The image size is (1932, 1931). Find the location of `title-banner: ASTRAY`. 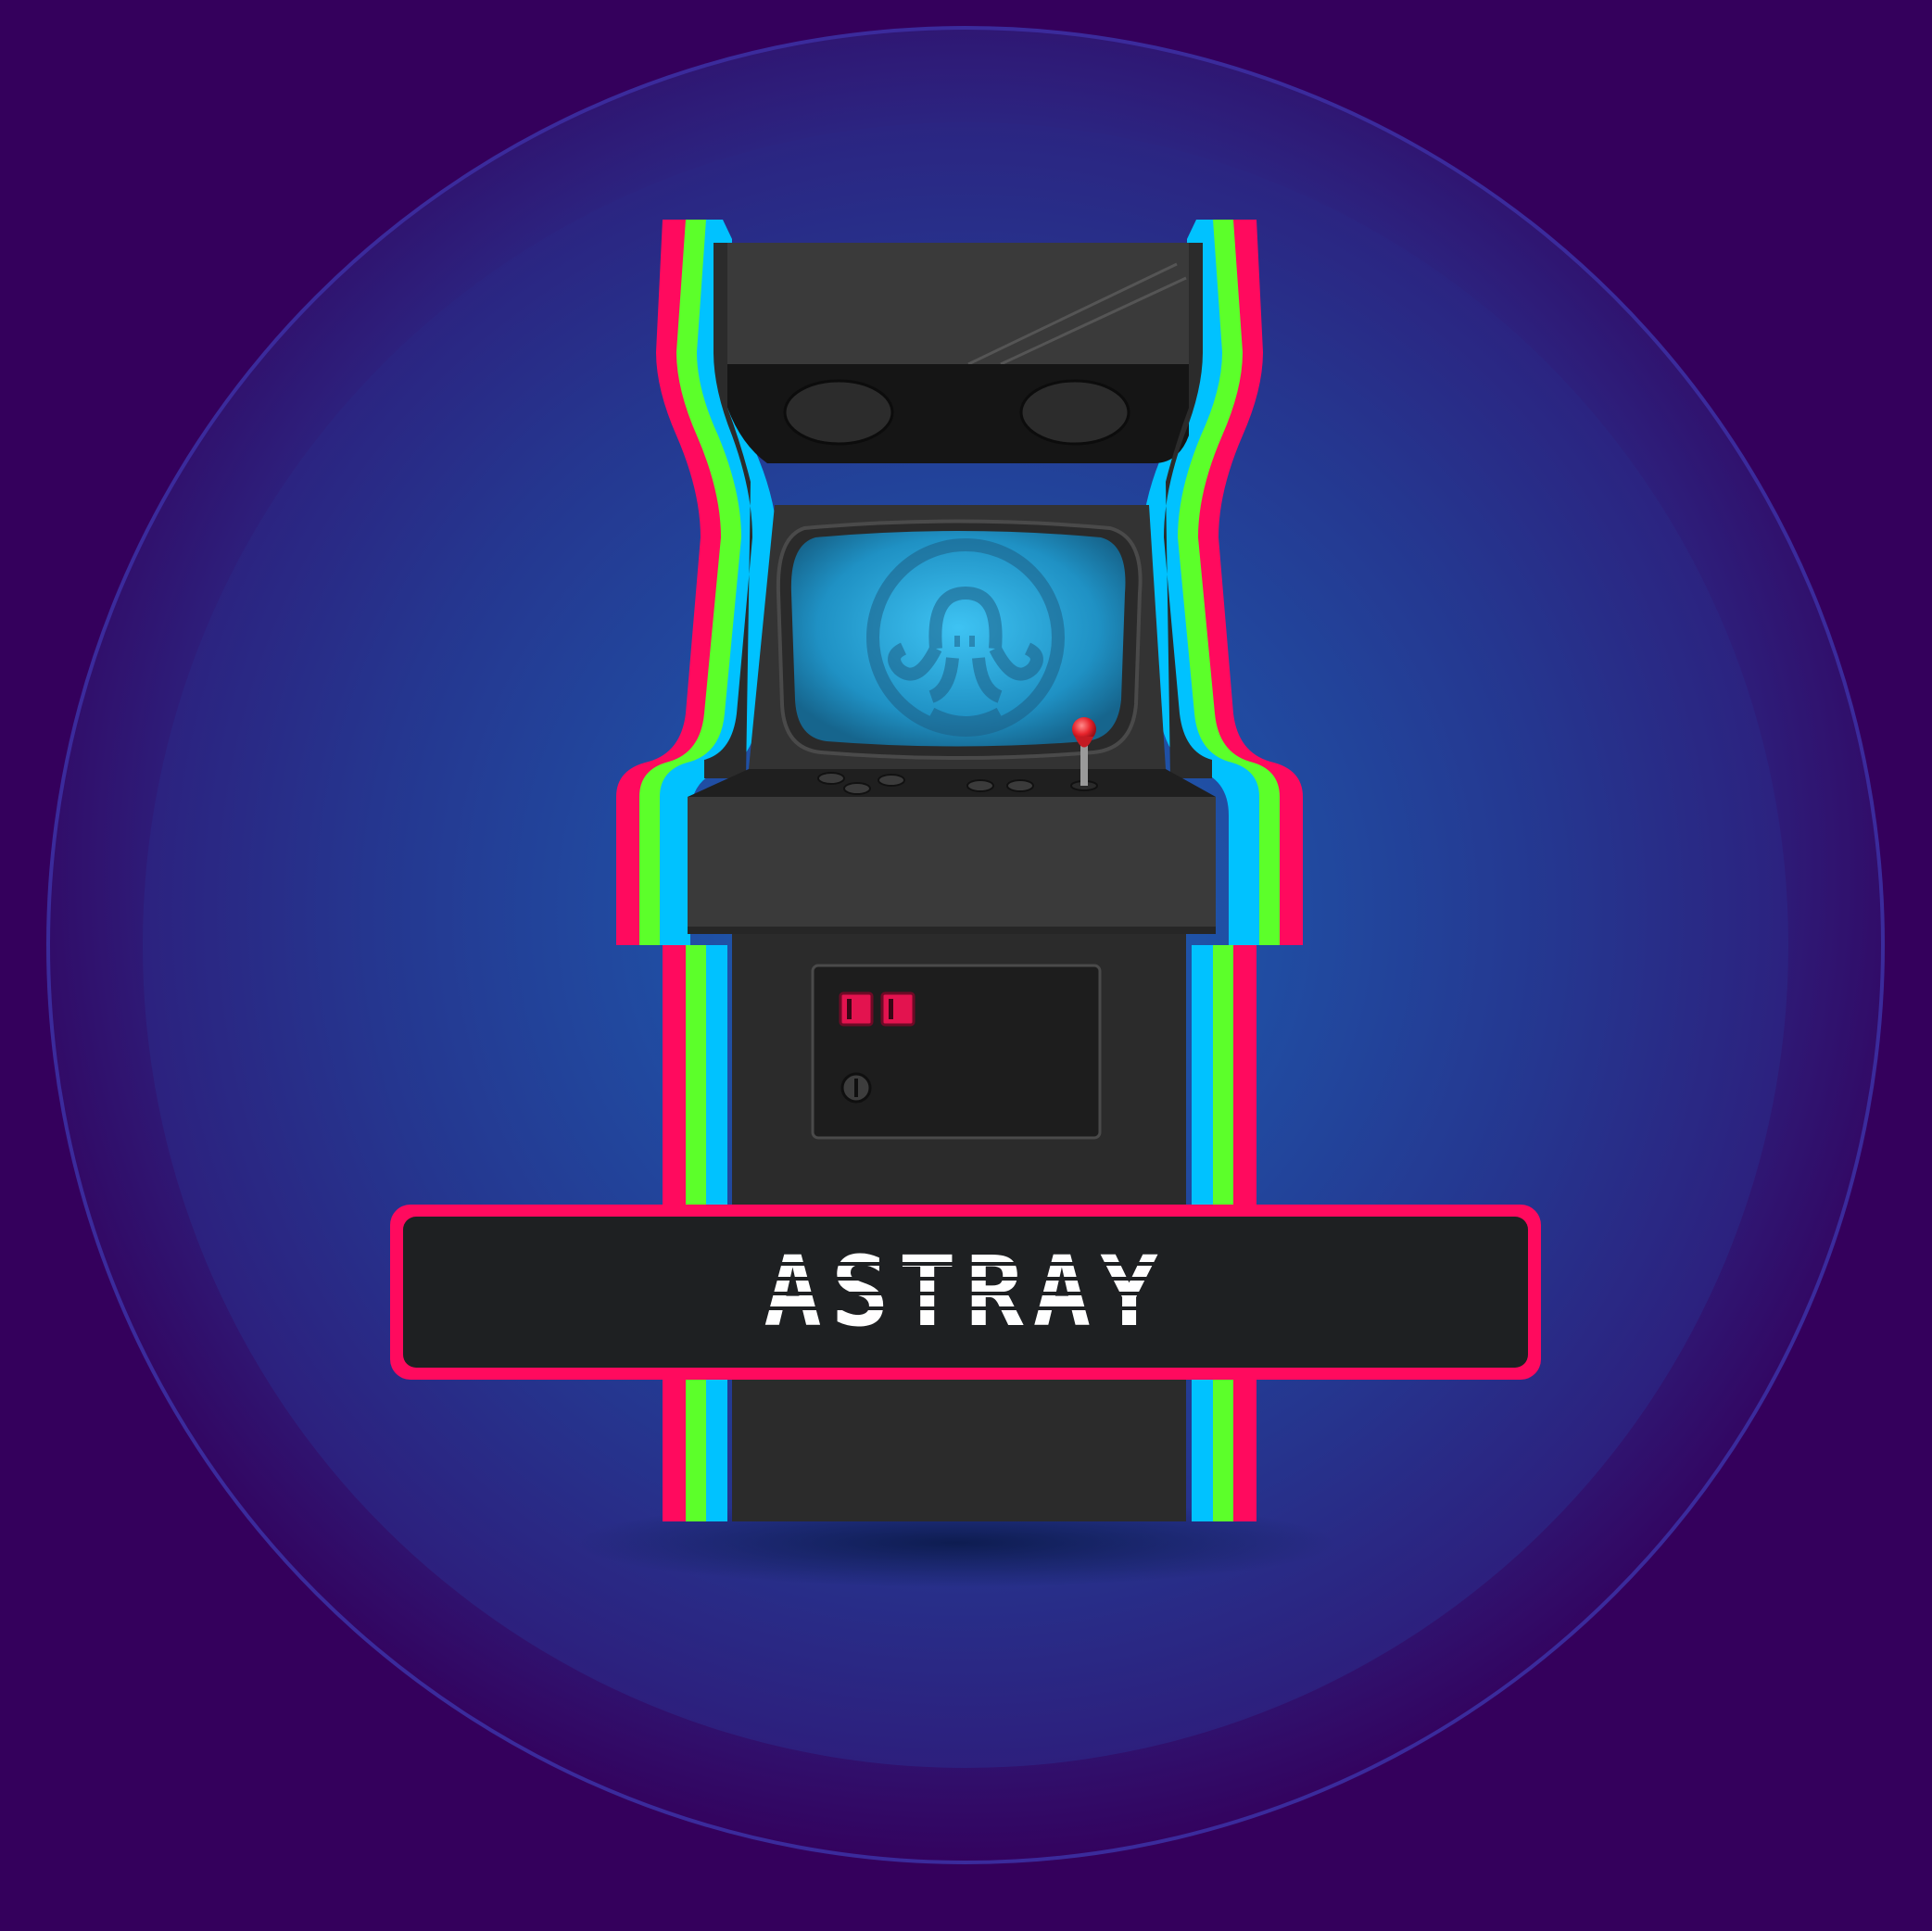

title-banner: ASTRAY is located at coordinates (965, 1292).